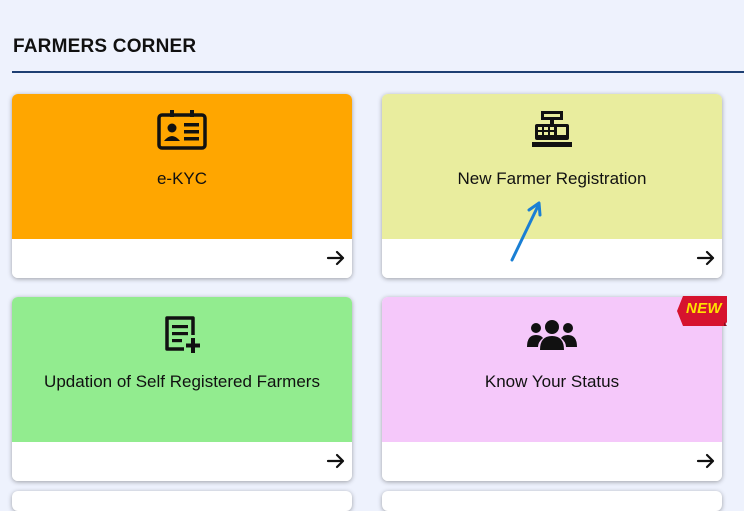  Describe the element at coordinates (552, 381) in the screenshot. I see `card-know-your-status-label: Know Your Status` at that location.